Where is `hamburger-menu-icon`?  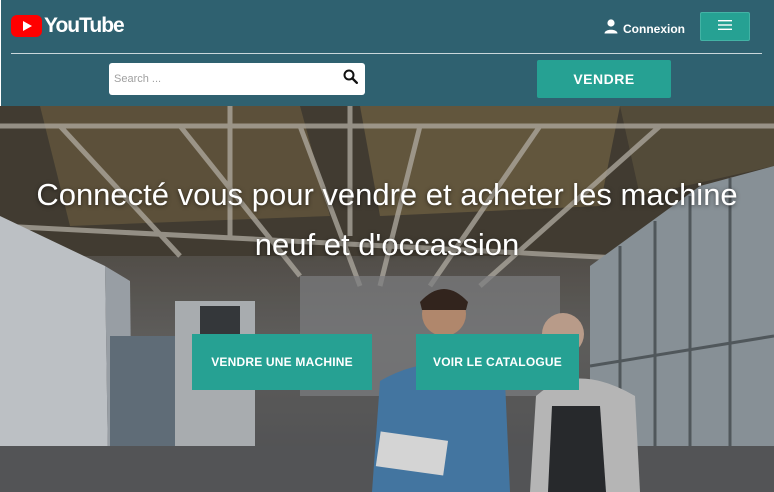
hamburger-menu-icon is located at coordinates (725, 27).